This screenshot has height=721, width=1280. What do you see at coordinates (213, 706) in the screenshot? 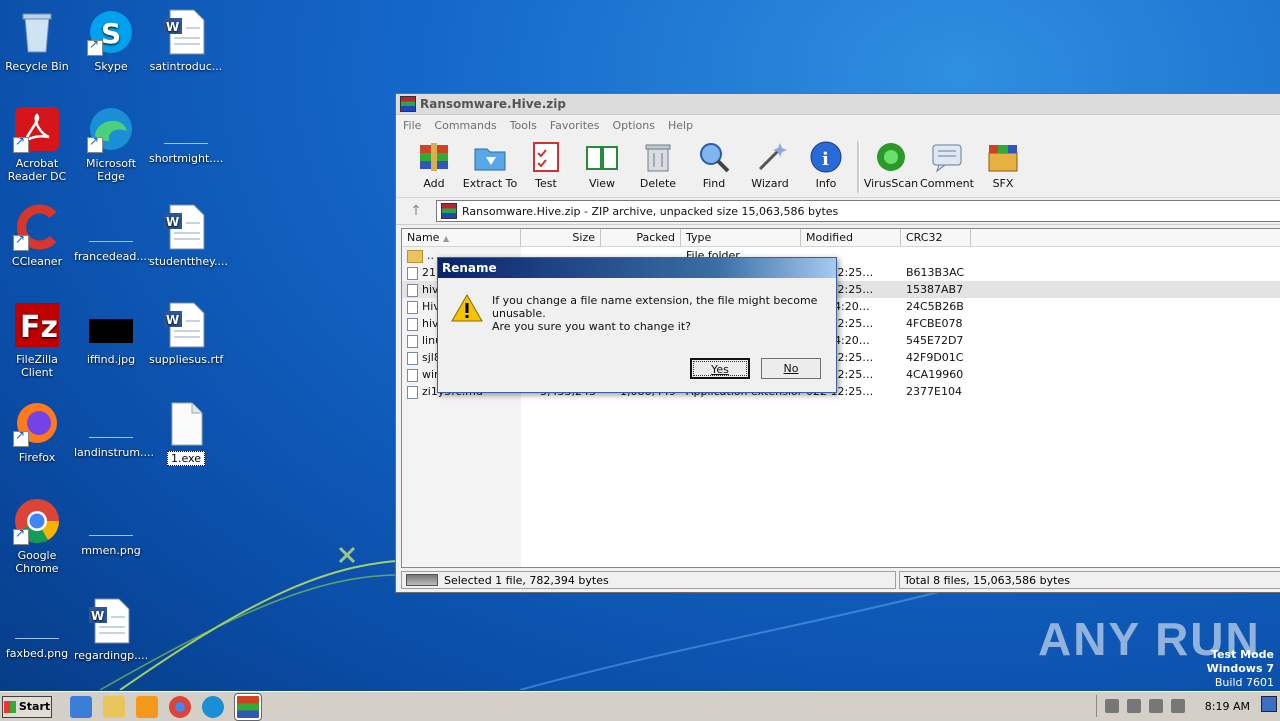
I see `edge-taskbar-icon` at bounding box center [213, 706].